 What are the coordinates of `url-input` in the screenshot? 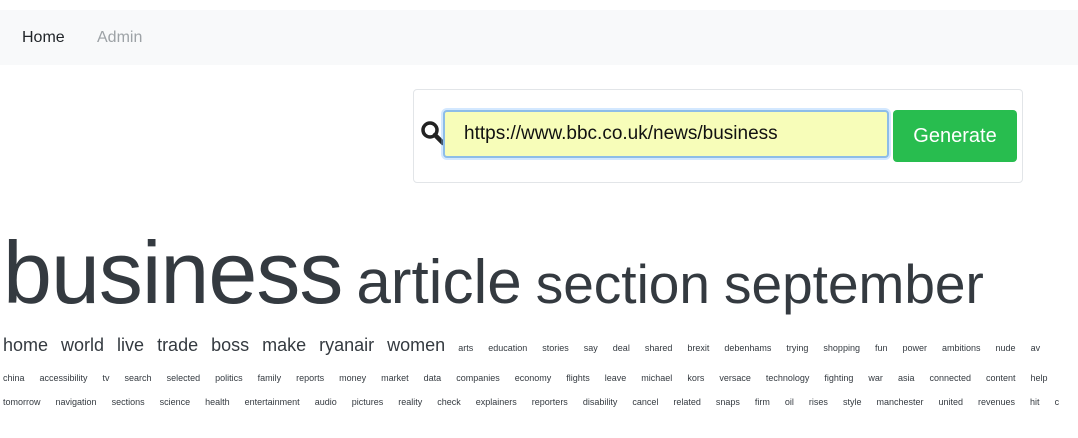 It's located at (666, 134).